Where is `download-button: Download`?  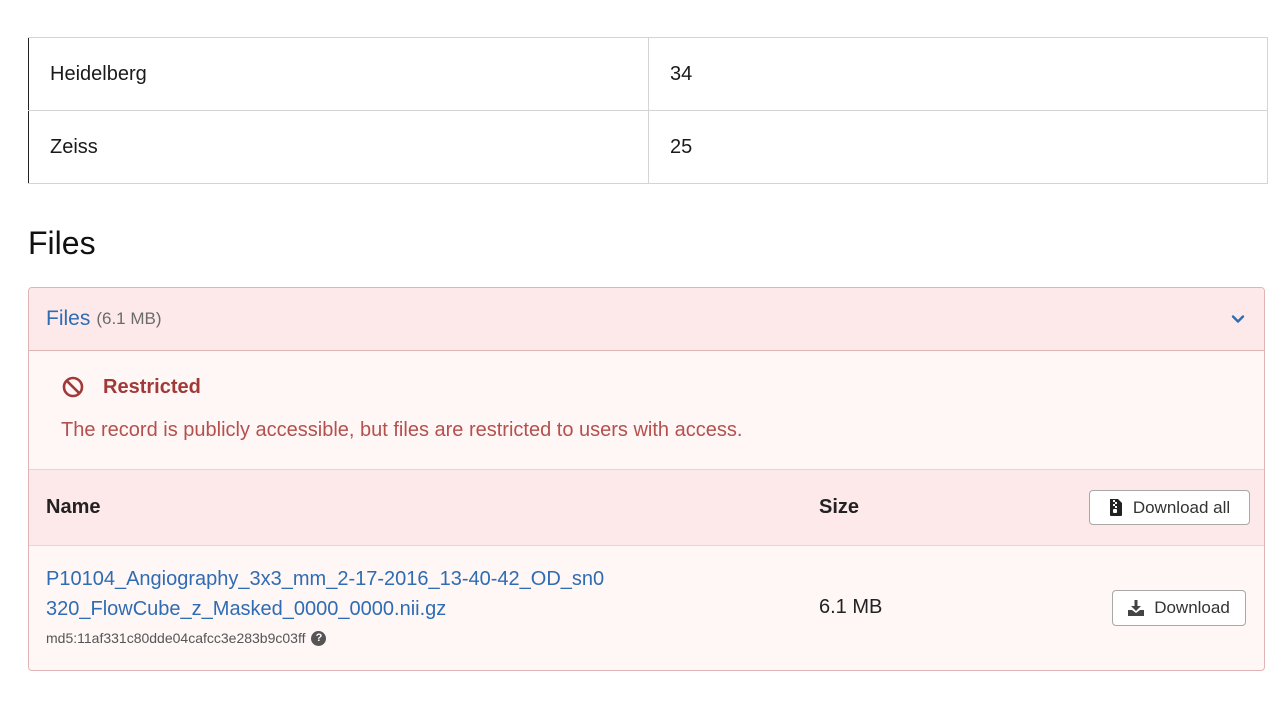 download-button: Download is located at coordinates (1179, 608).